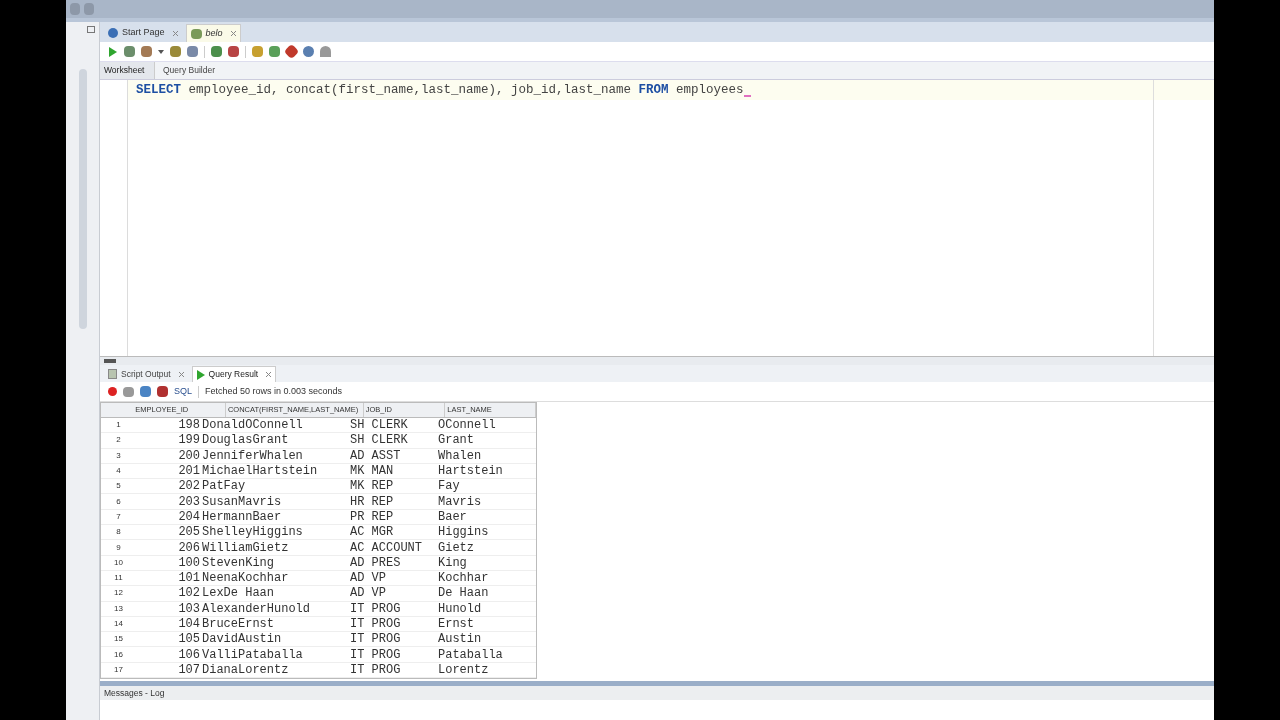 The image size is (1280, 720). What do you see at coordinates (118, 532) in the screenshot?
I see `row-number: 8` at bounding box center [118, 532].